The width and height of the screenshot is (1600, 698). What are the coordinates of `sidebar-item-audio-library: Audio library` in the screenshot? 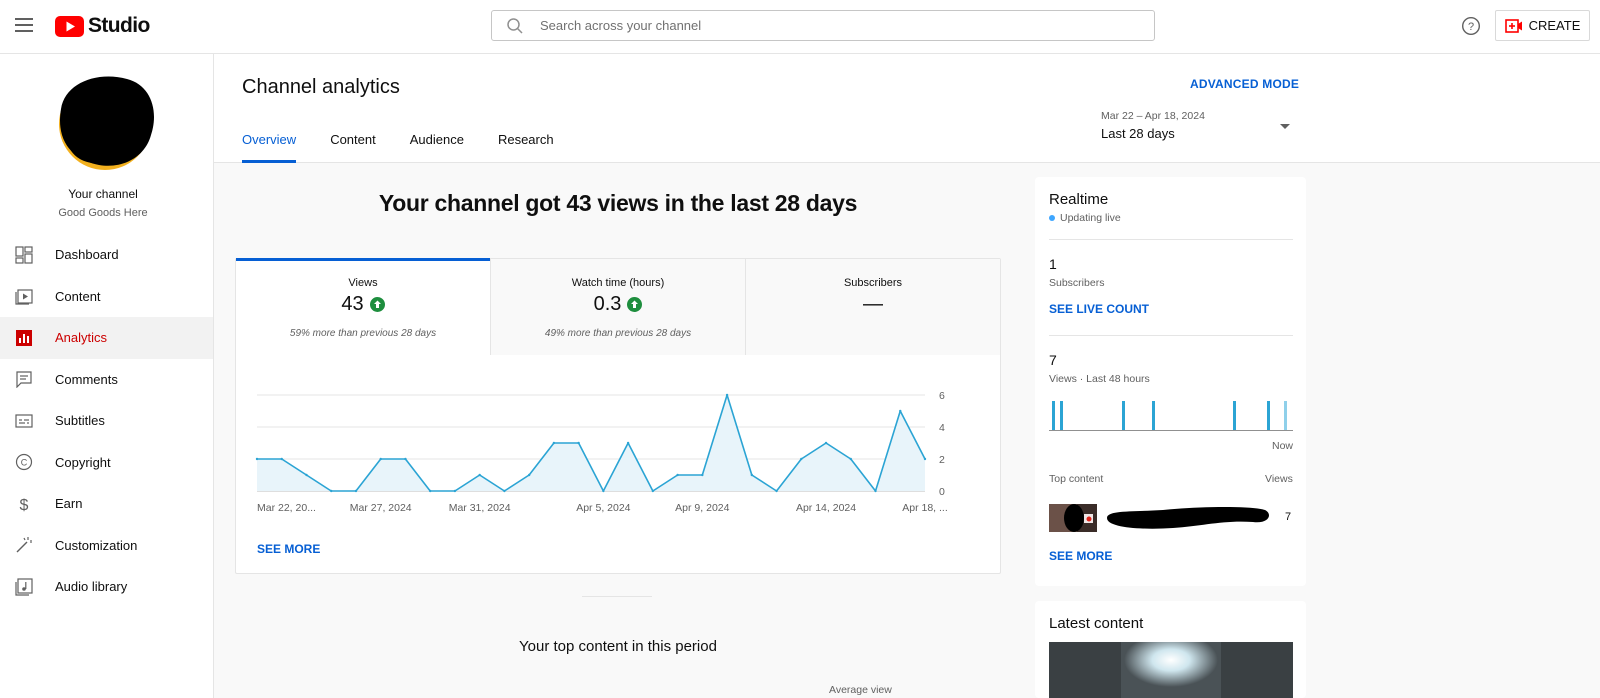 It's located at (106, 587).